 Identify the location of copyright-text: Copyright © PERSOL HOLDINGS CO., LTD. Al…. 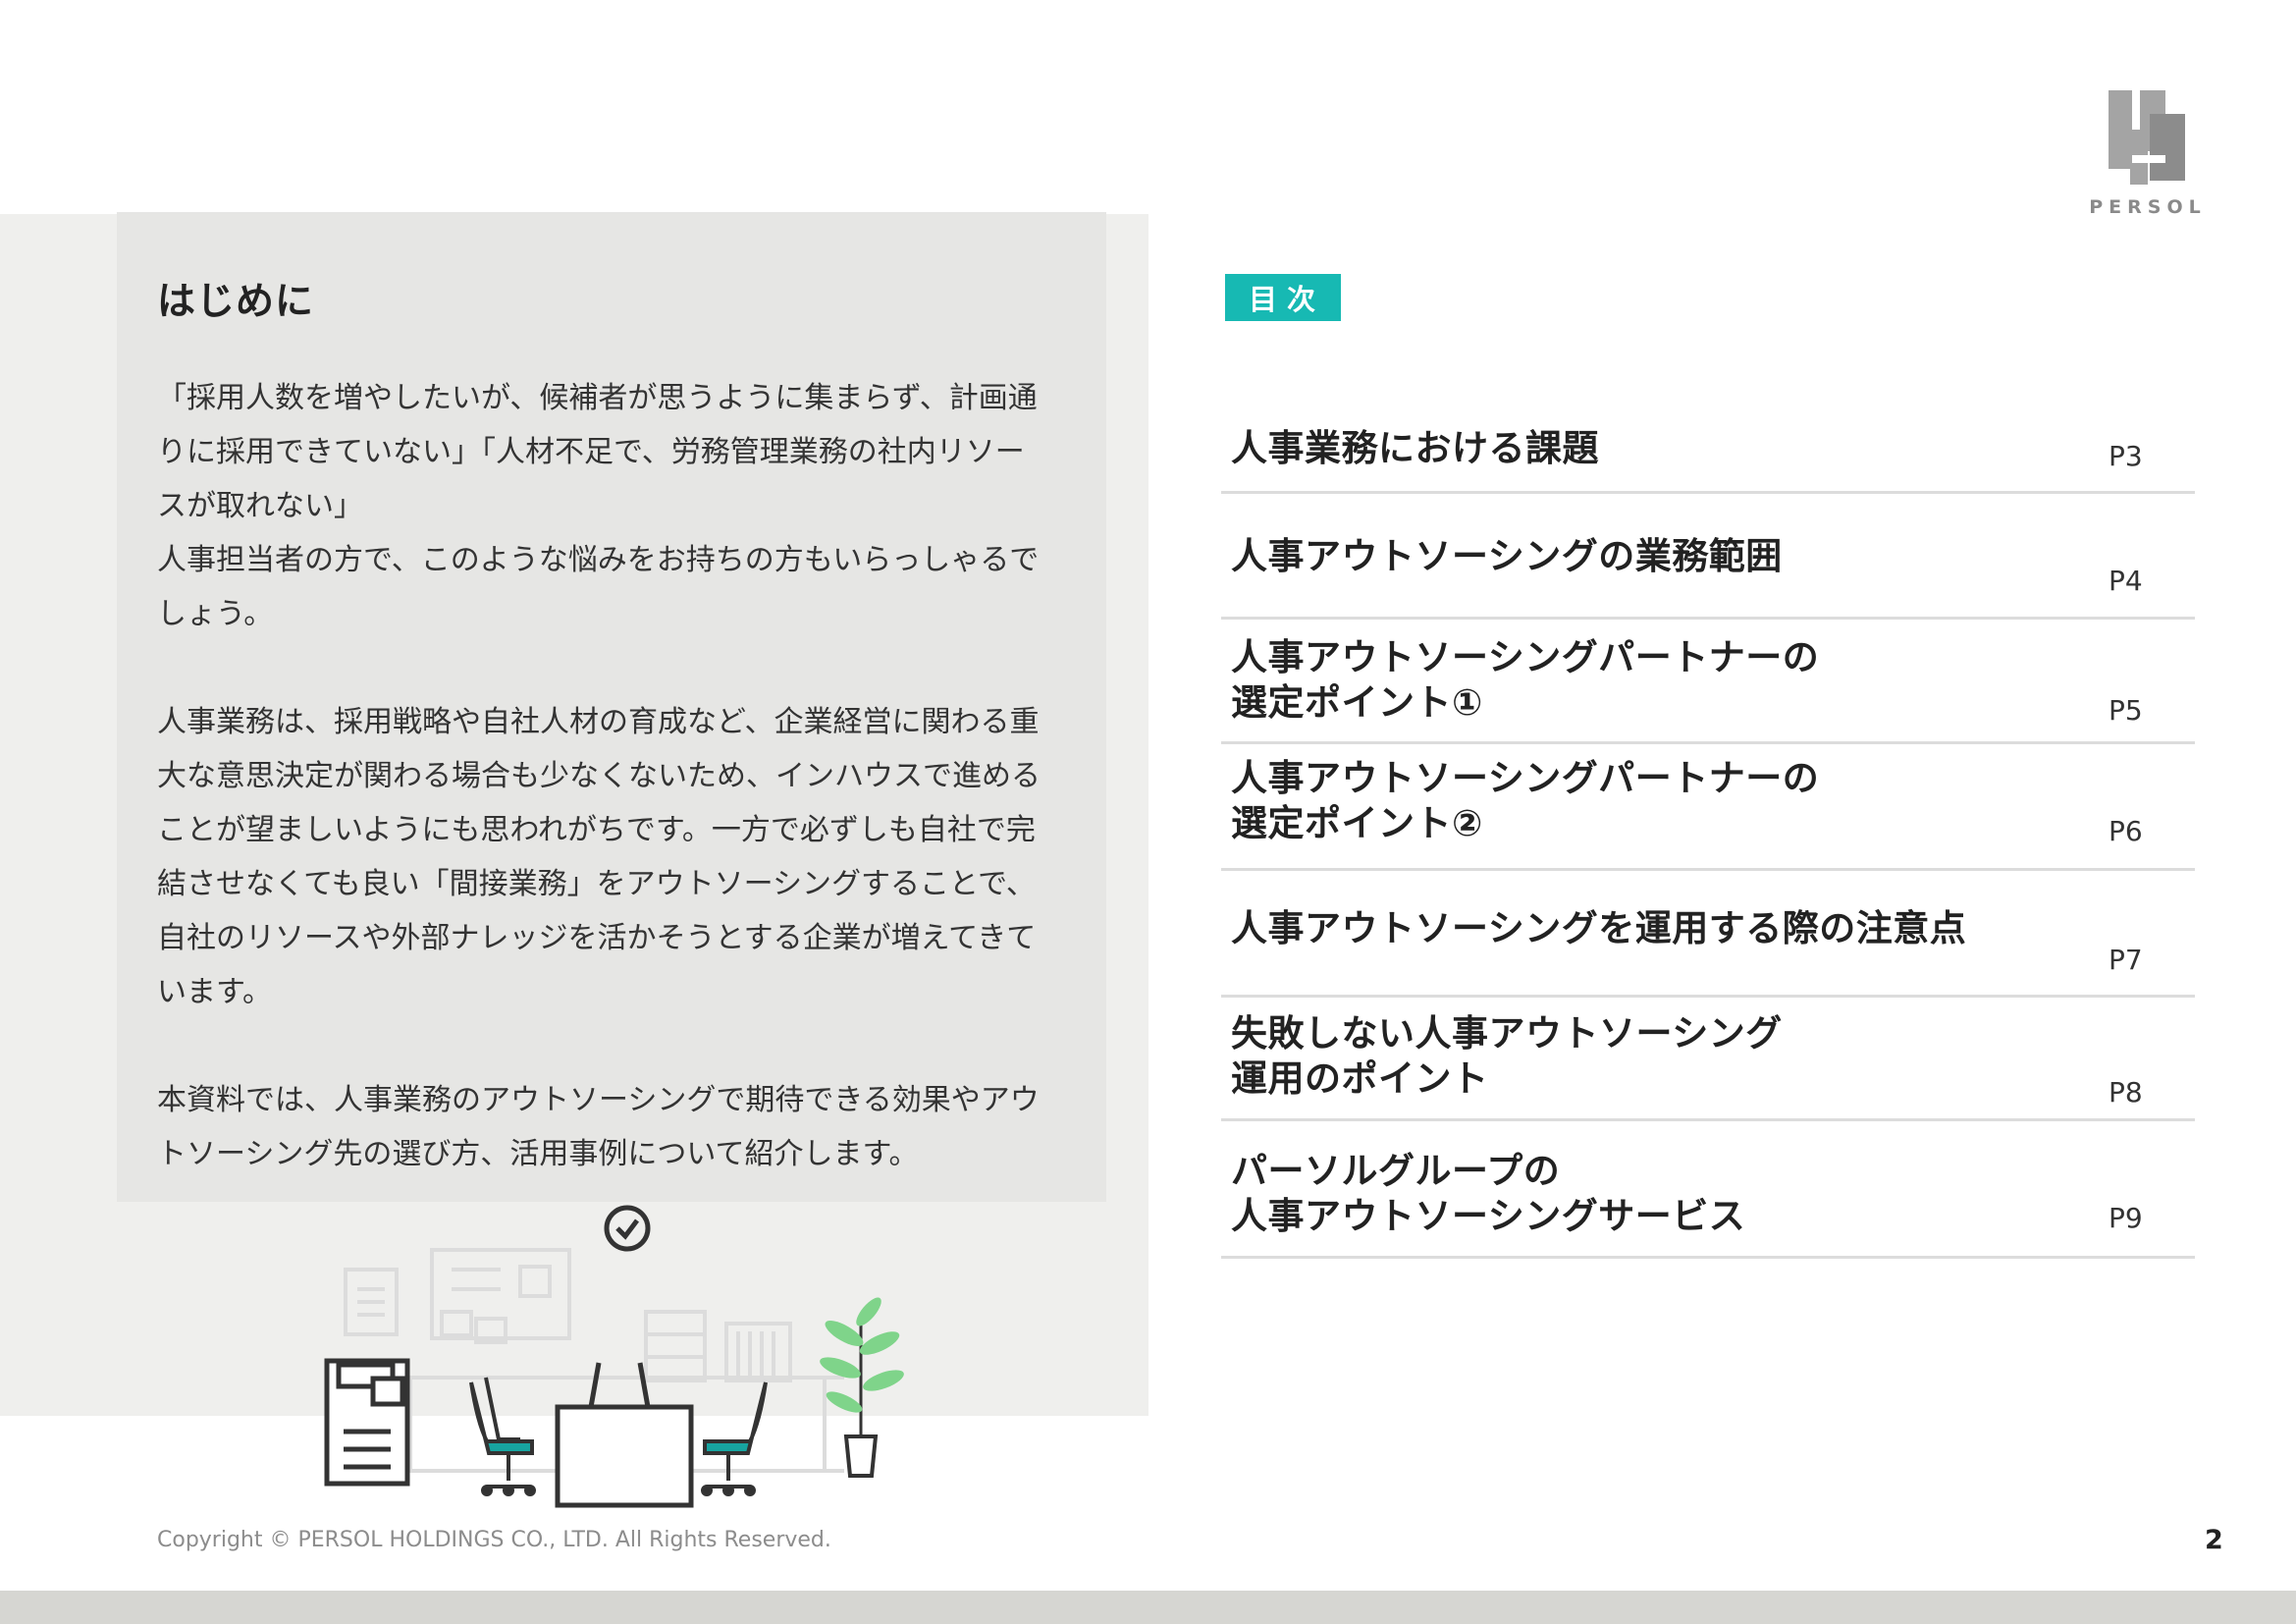
(494, 1540).